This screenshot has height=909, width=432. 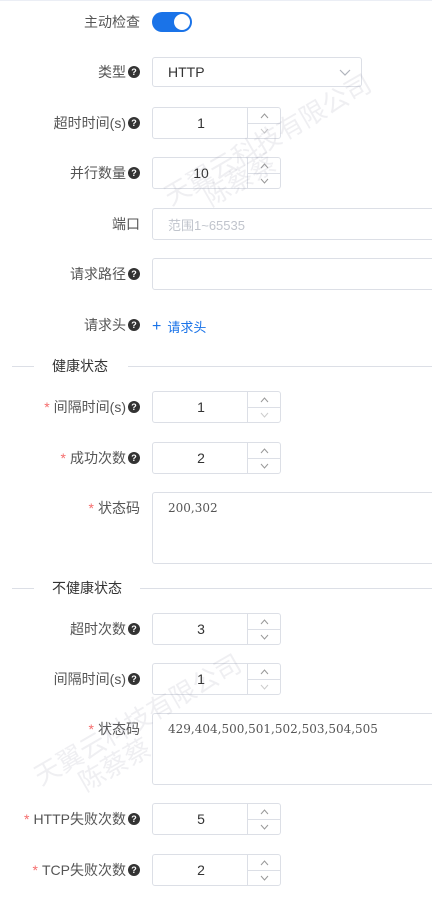 I want to click on timeout-stepper: 1, so click(x=216, y=123).